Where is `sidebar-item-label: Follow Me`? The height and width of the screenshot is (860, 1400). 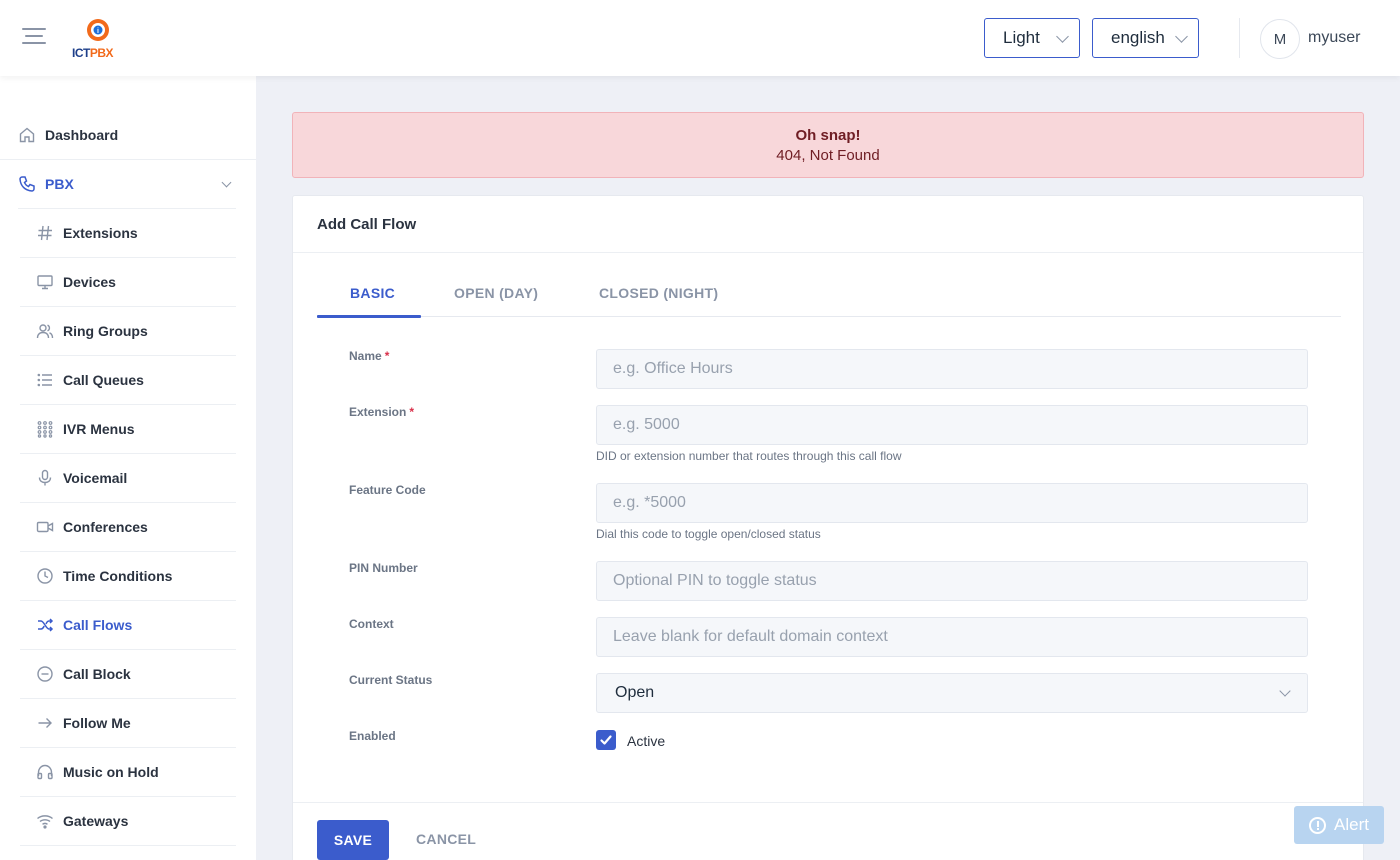 sidebar-item-label: Follow Me is located at coordinates (97, 723).